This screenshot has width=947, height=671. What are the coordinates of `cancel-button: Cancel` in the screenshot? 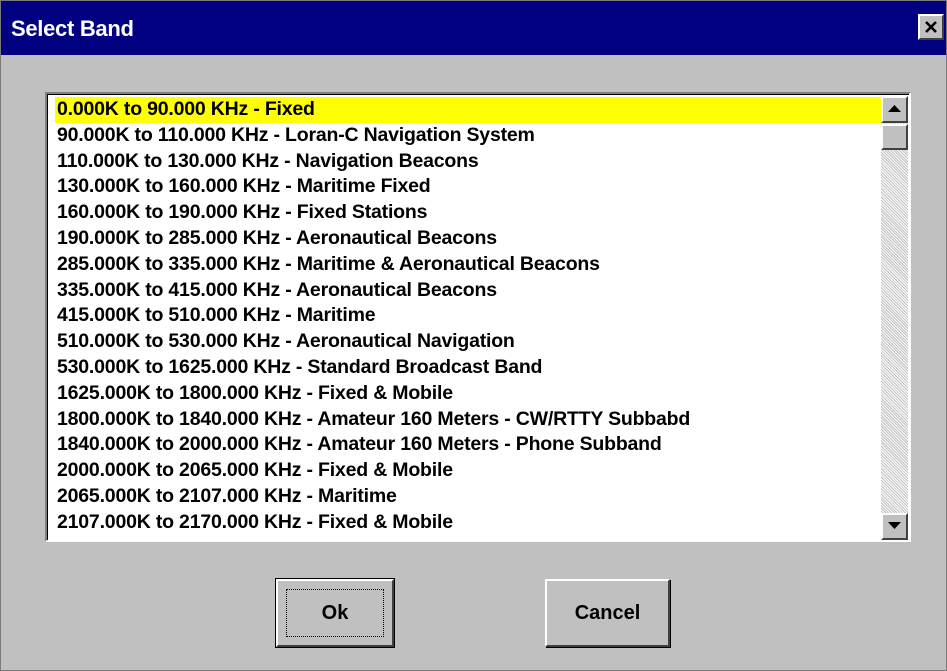 It's located at (607, 613).